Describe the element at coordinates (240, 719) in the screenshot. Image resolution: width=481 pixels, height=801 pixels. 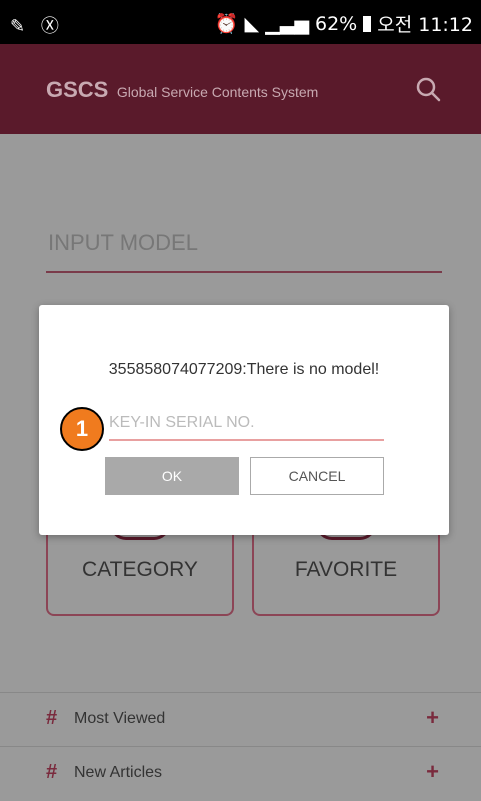
I see `list-item-most-viewed: # Most Viewed +` at that location.